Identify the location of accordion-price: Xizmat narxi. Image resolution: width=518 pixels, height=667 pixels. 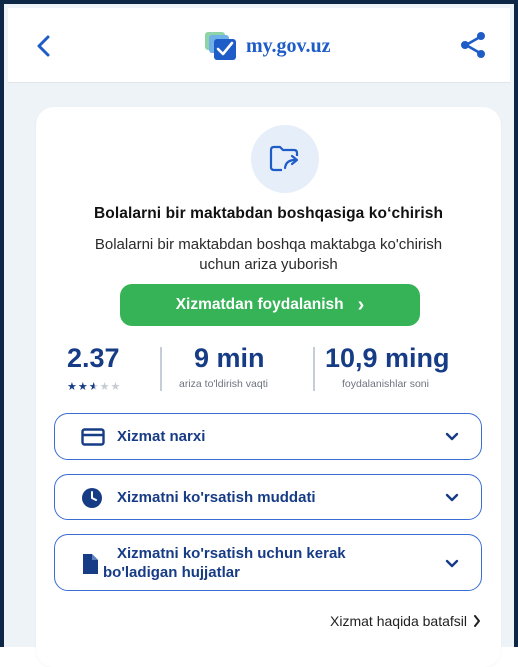
(268, 436).